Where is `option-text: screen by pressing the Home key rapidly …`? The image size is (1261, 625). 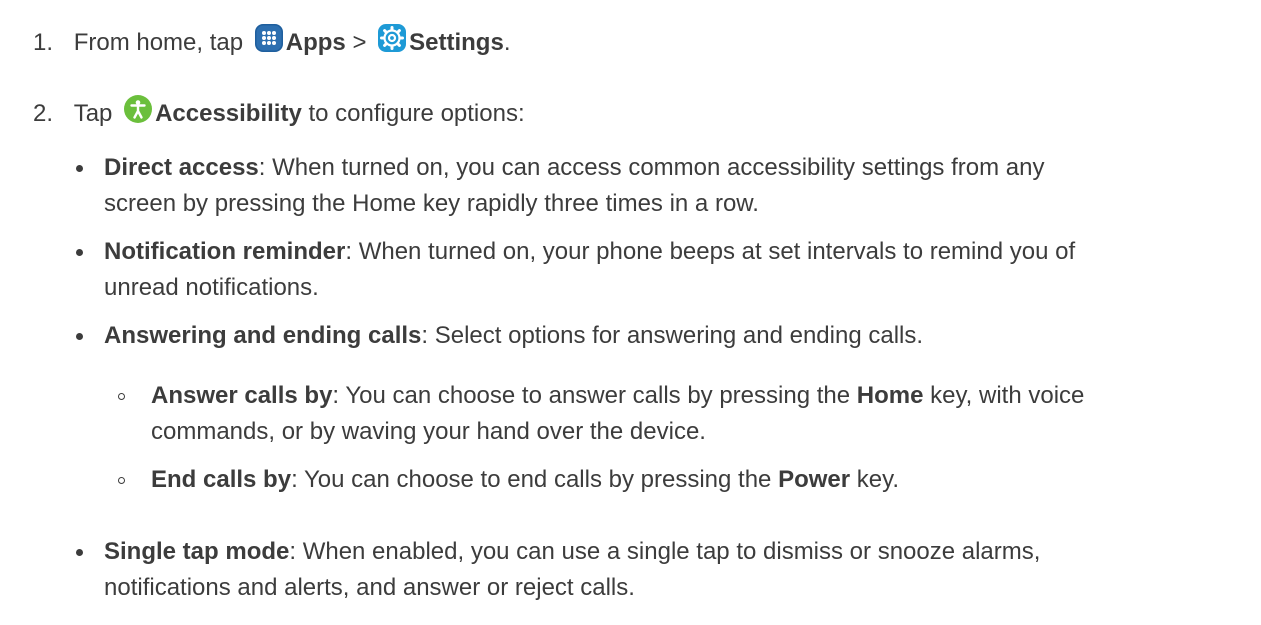 option-text: screen by pressing the Home key rapidly … is located at coordinates (431, 203).